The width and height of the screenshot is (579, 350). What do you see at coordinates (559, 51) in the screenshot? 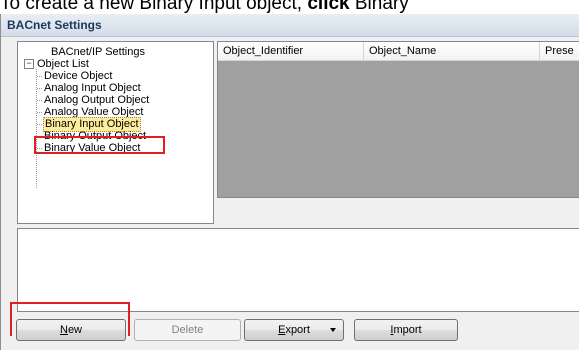
I see `column-header-present-value: Prese` at bounding box center [559, 51].